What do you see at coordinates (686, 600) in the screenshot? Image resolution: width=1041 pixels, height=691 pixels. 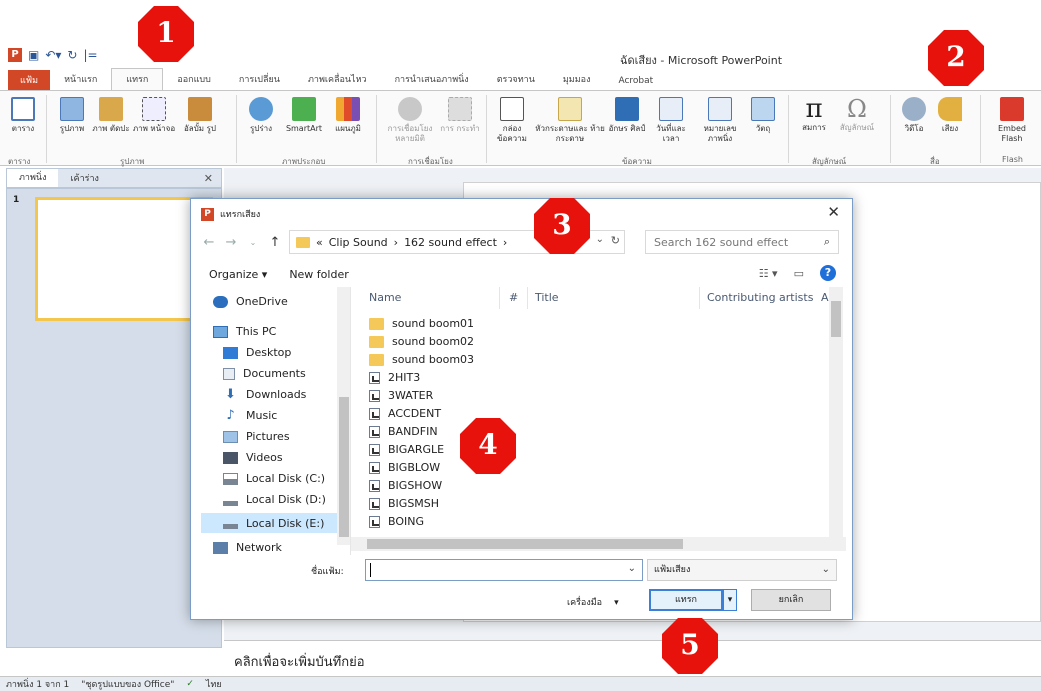 I see `insert-button: แทรก` at bounding box center [686, 600].